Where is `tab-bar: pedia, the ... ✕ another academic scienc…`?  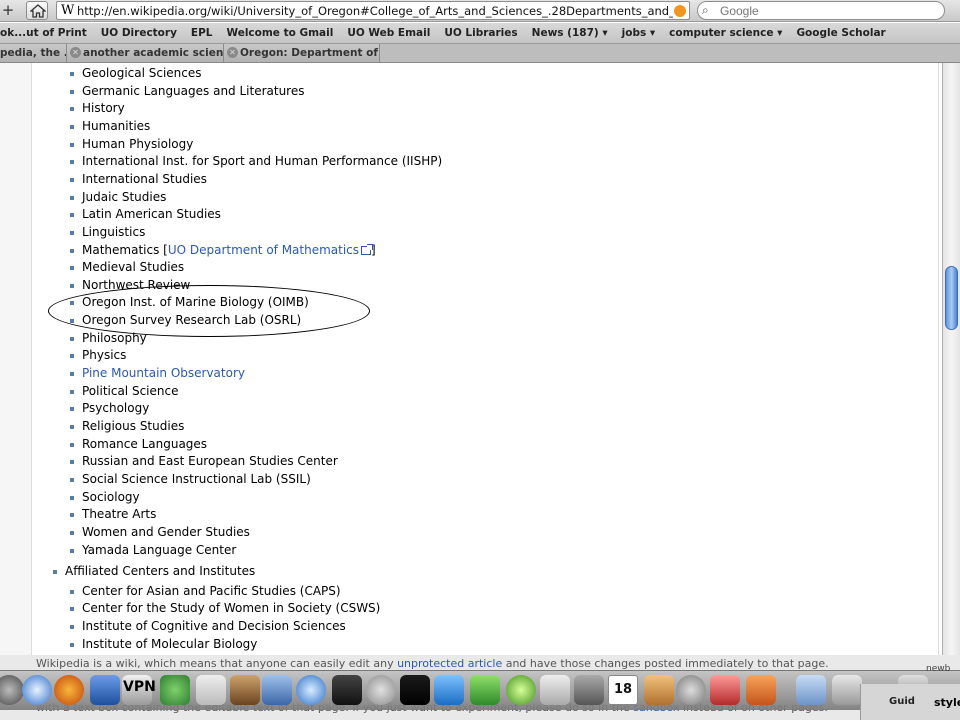
tab-bar: pedia, the ... ✕ another academic scienc… is located at coordinates (480, 53).